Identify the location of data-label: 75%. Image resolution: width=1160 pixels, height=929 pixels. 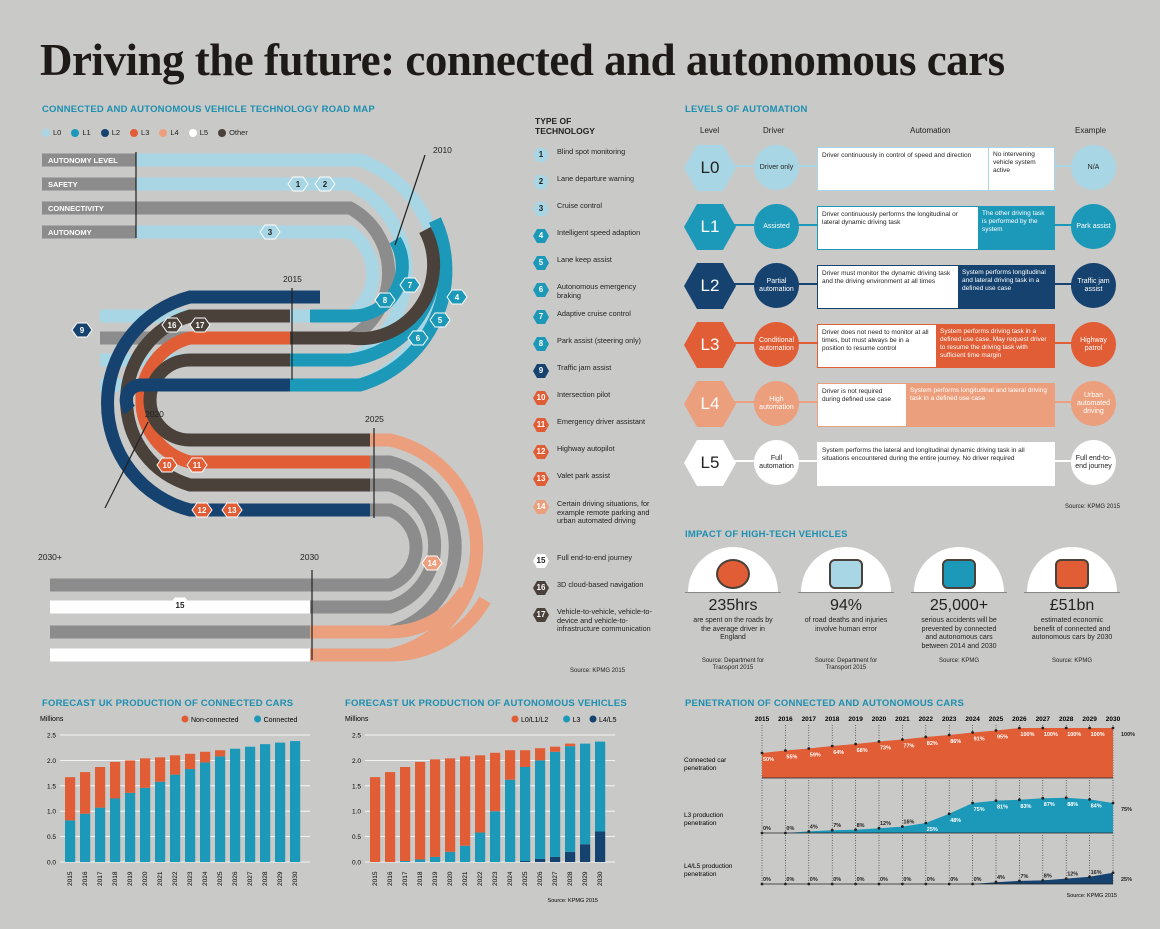
(1126, 810).